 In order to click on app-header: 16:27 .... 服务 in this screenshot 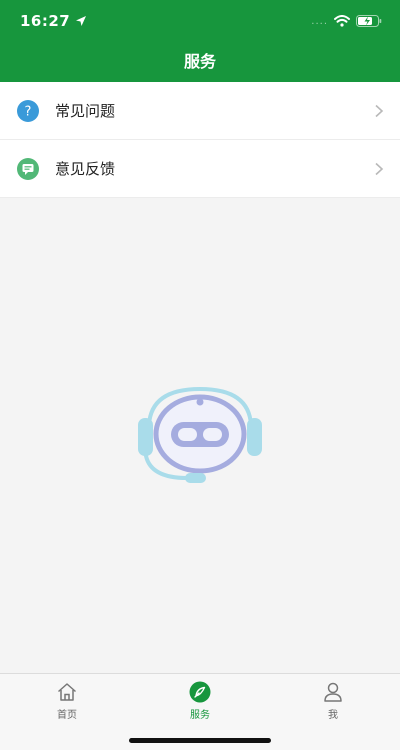, I will do `click(200, 41)`.